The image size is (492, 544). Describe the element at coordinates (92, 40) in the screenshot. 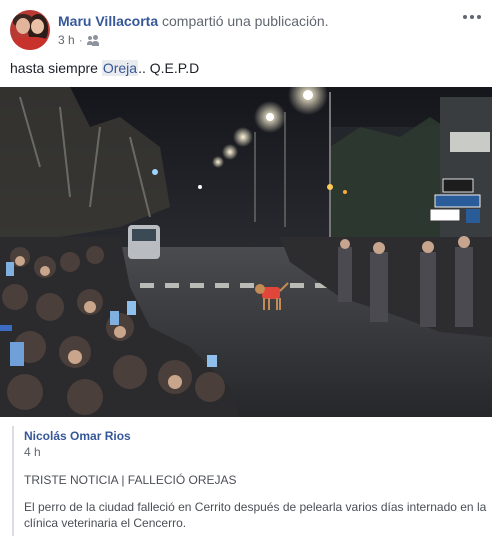

I see `friends-icon` at that location.